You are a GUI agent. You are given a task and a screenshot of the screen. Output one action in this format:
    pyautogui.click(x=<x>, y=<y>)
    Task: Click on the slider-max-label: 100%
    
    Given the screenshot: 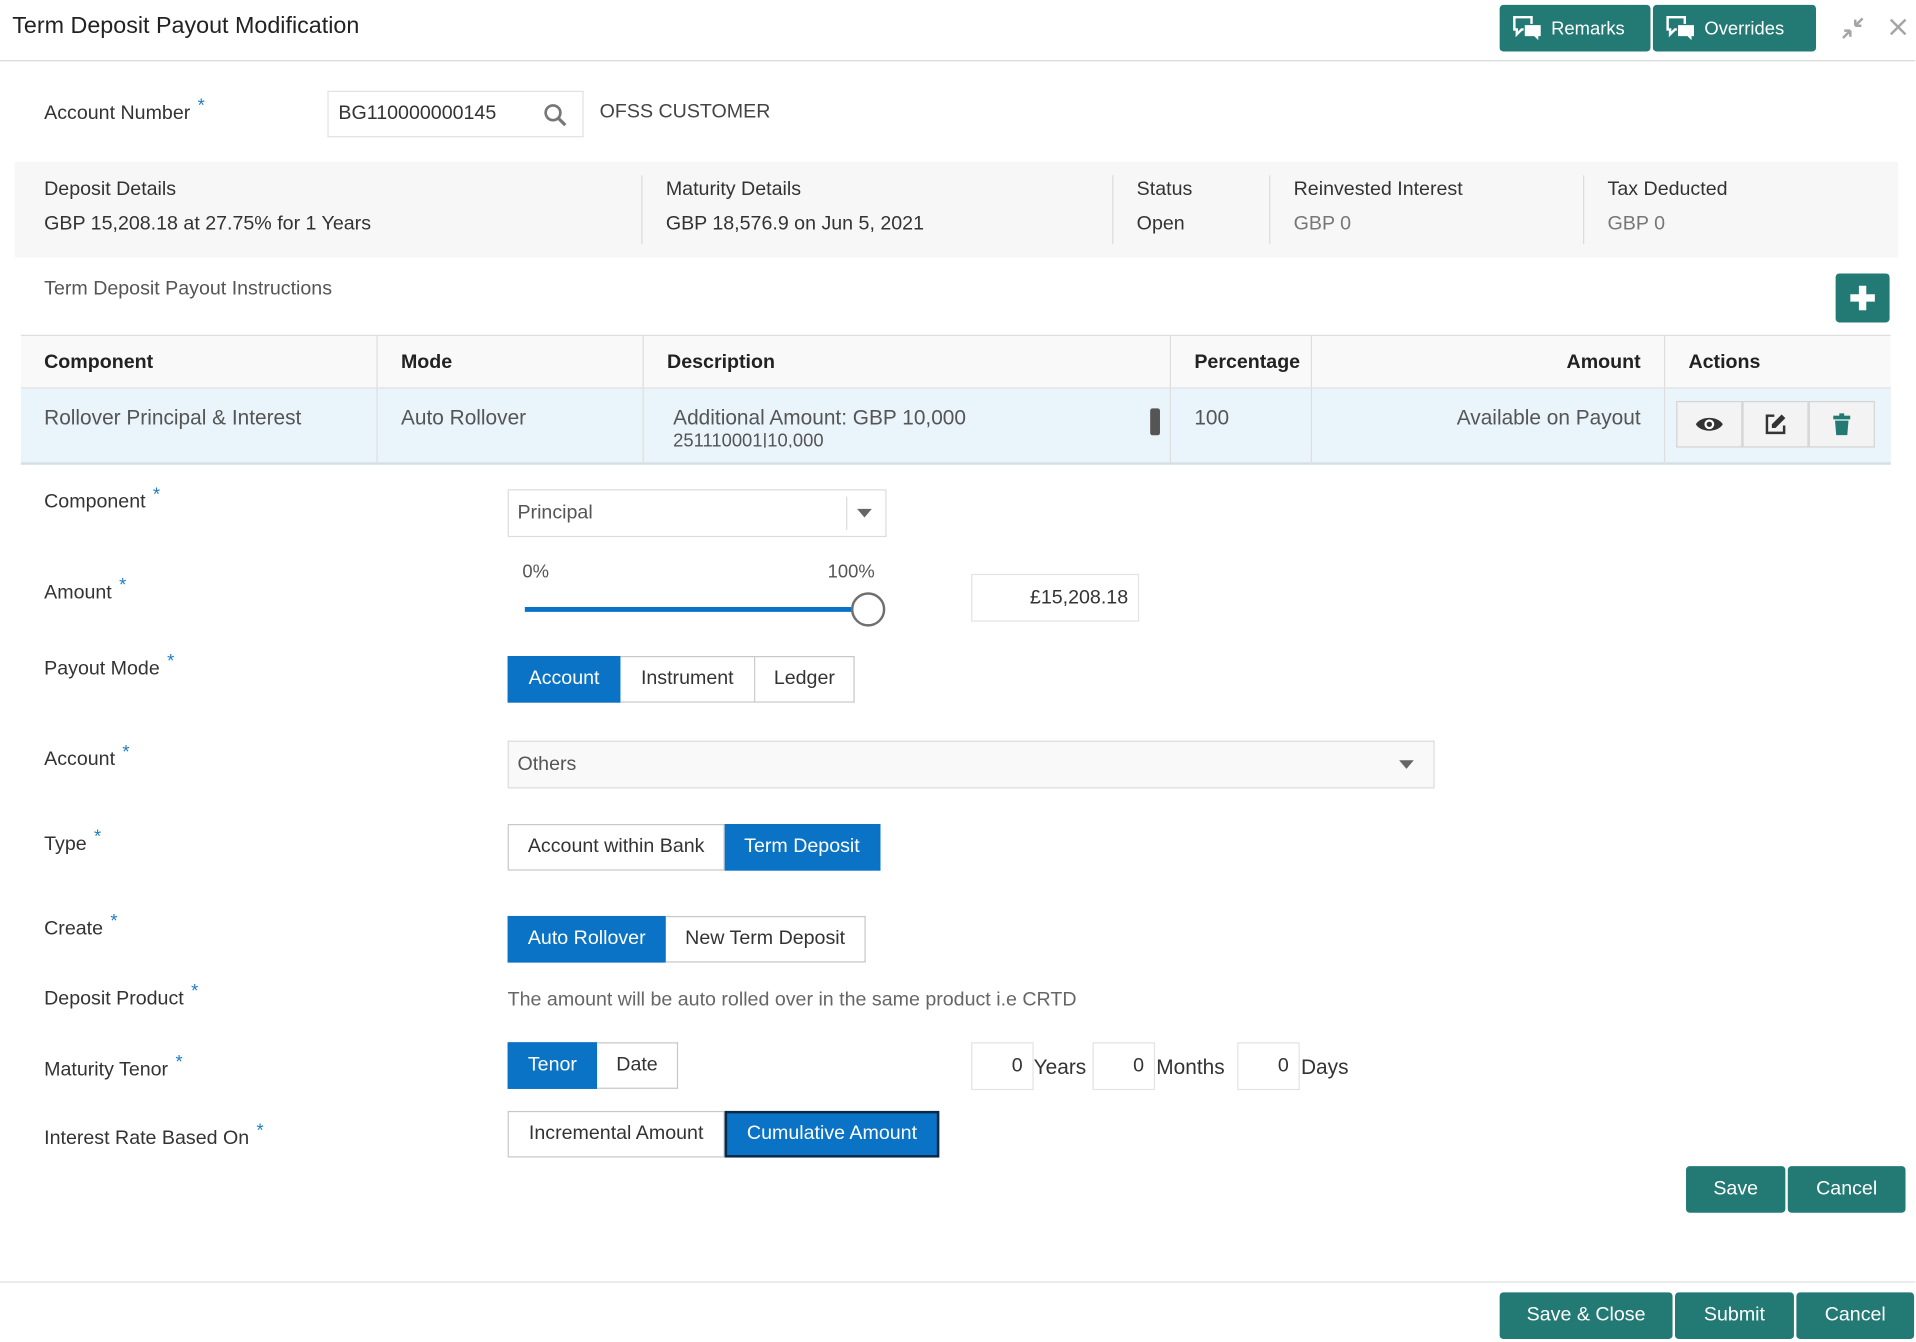 What is the action you would take?
    pyautogui.click(x=851, y=572)
    